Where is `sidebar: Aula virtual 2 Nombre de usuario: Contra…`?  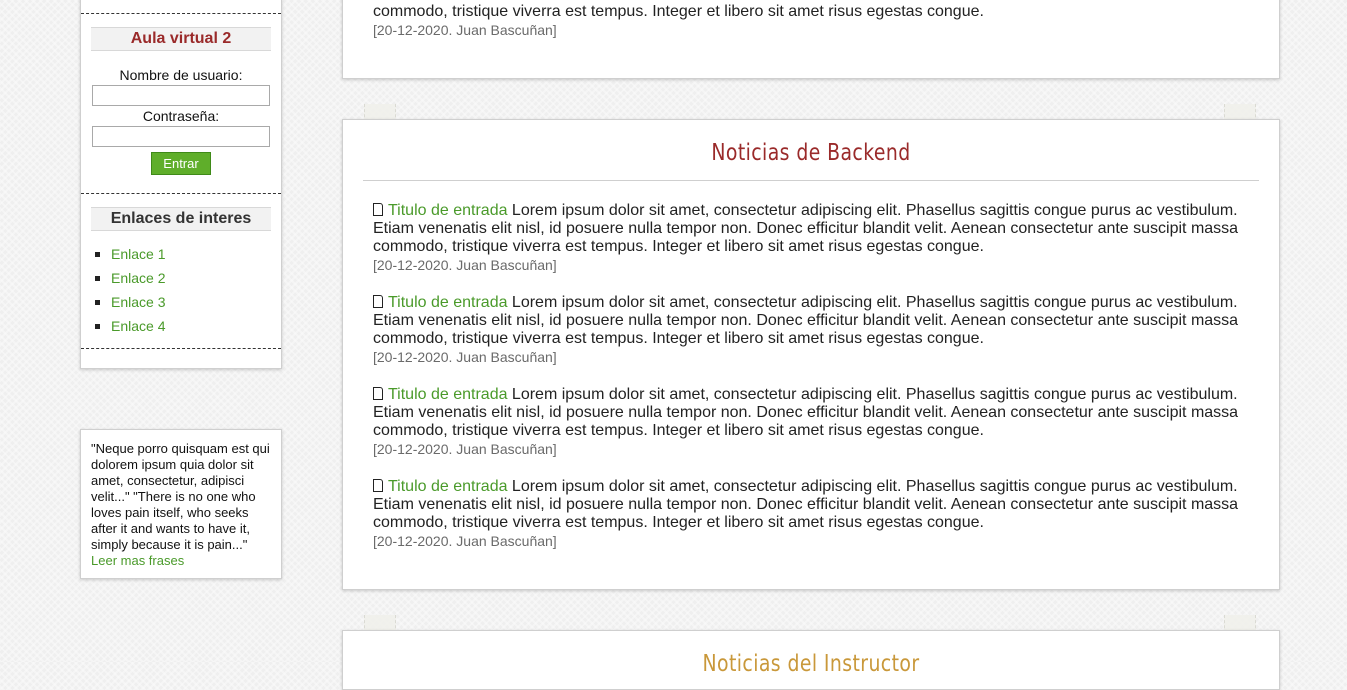
sidebar: Aula virtual 2 Nombre de usuario: Contra… is located at coordinates (181, 184).